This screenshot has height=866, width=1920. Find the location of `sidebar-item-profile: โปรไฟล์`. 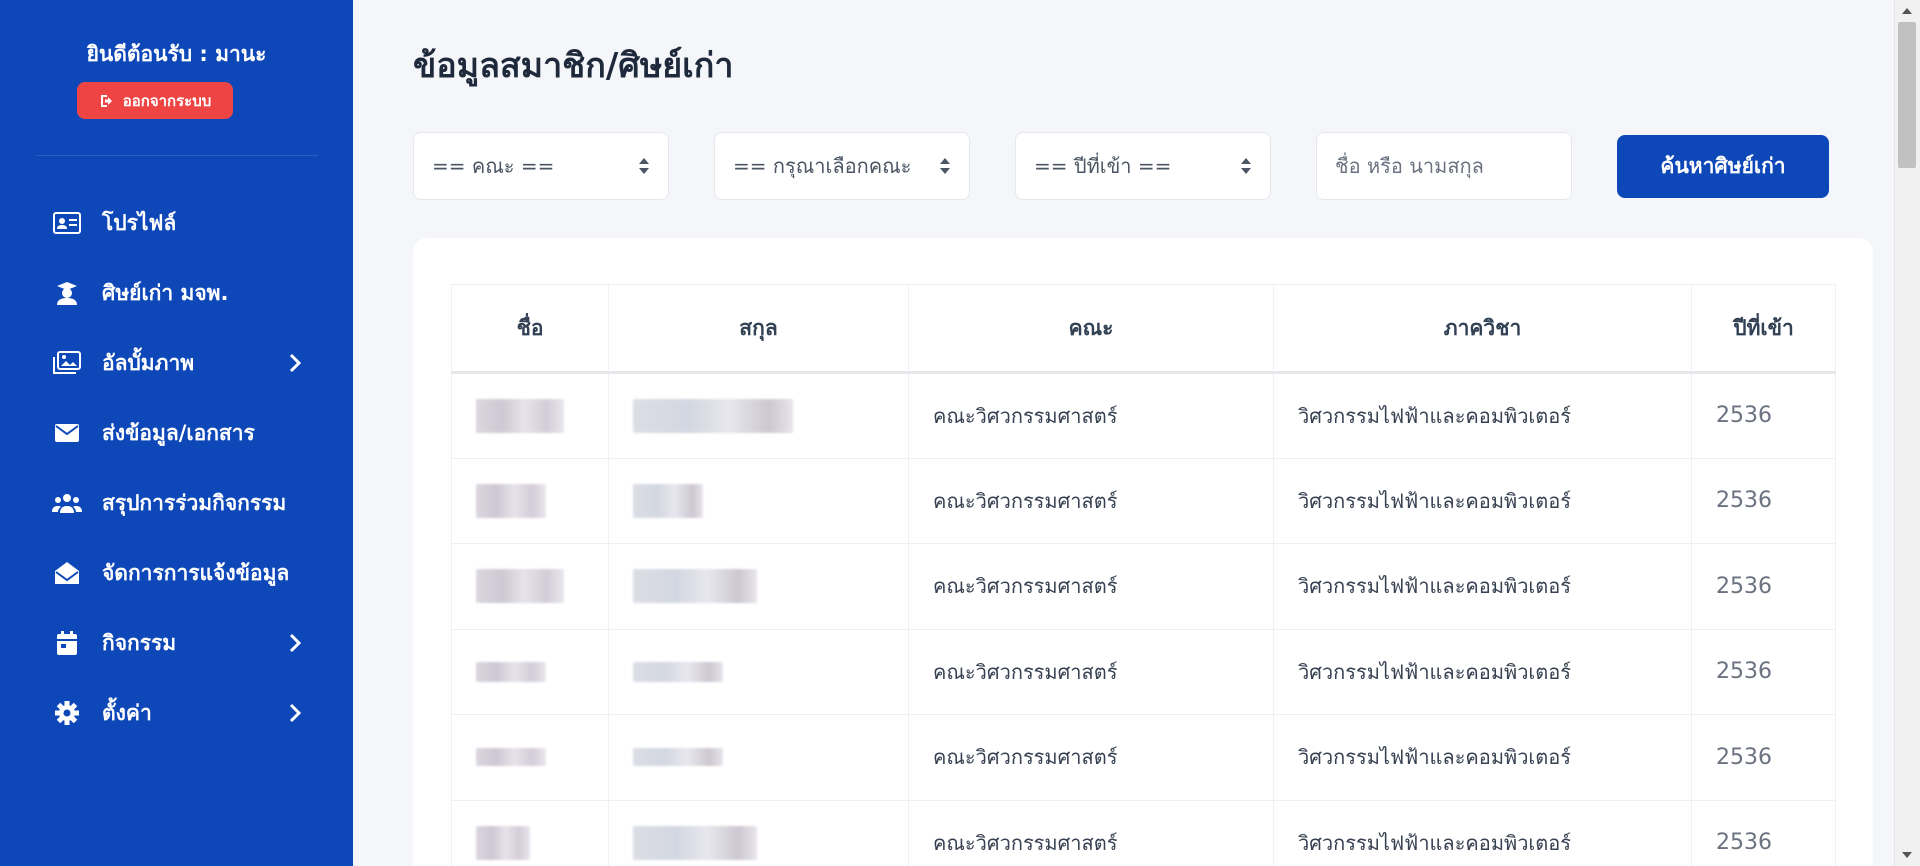

sidebar-item-profile: โปรไฟล์ is located at coordinates (176, 223).